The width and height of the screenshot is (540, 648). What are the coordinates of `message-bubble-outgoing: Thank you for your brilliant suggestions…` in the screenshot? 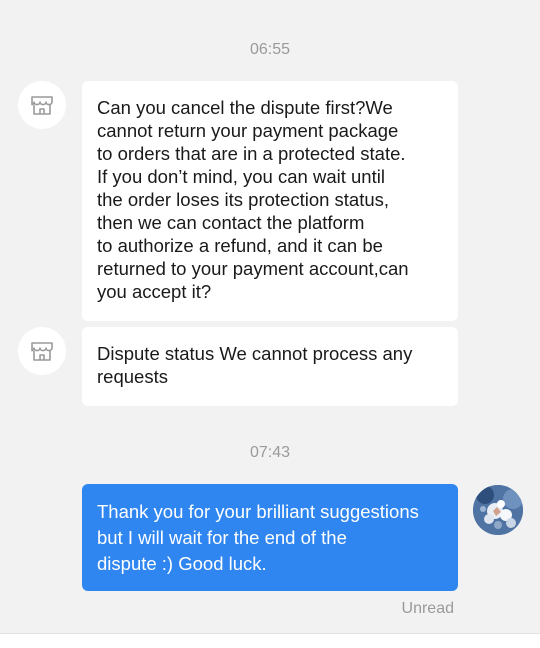 It's located at (270, 537).